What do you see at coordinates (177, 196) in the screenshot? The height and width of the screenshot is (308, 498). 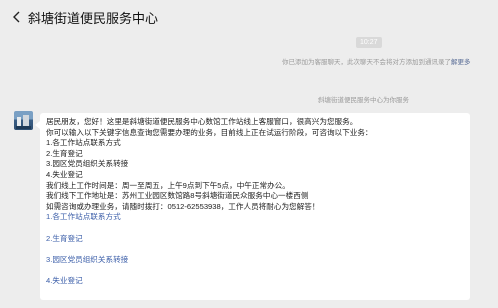 I see `message-line: 我们线下工作地址是：苏州工业园区数馆路8号斜塘街道民众服务中心一楼西侧` at bounding box center [177, 196].